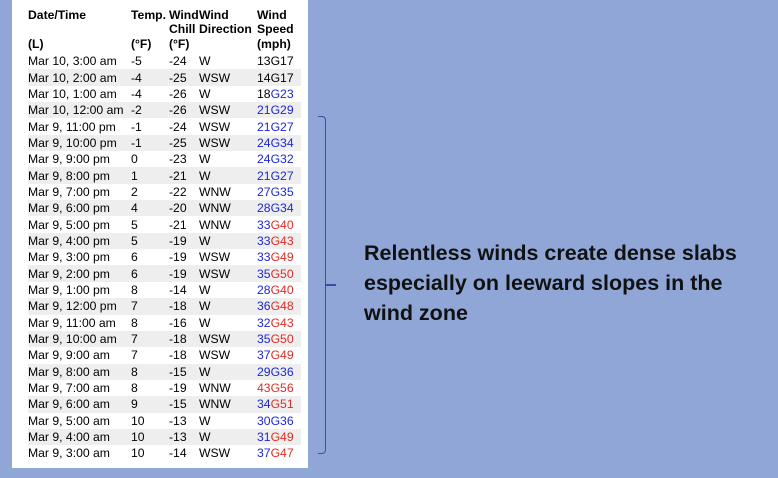 The width and height of the screenshot is (778, 478). I want to click on sustained-speed: 13, so click(264, 61).